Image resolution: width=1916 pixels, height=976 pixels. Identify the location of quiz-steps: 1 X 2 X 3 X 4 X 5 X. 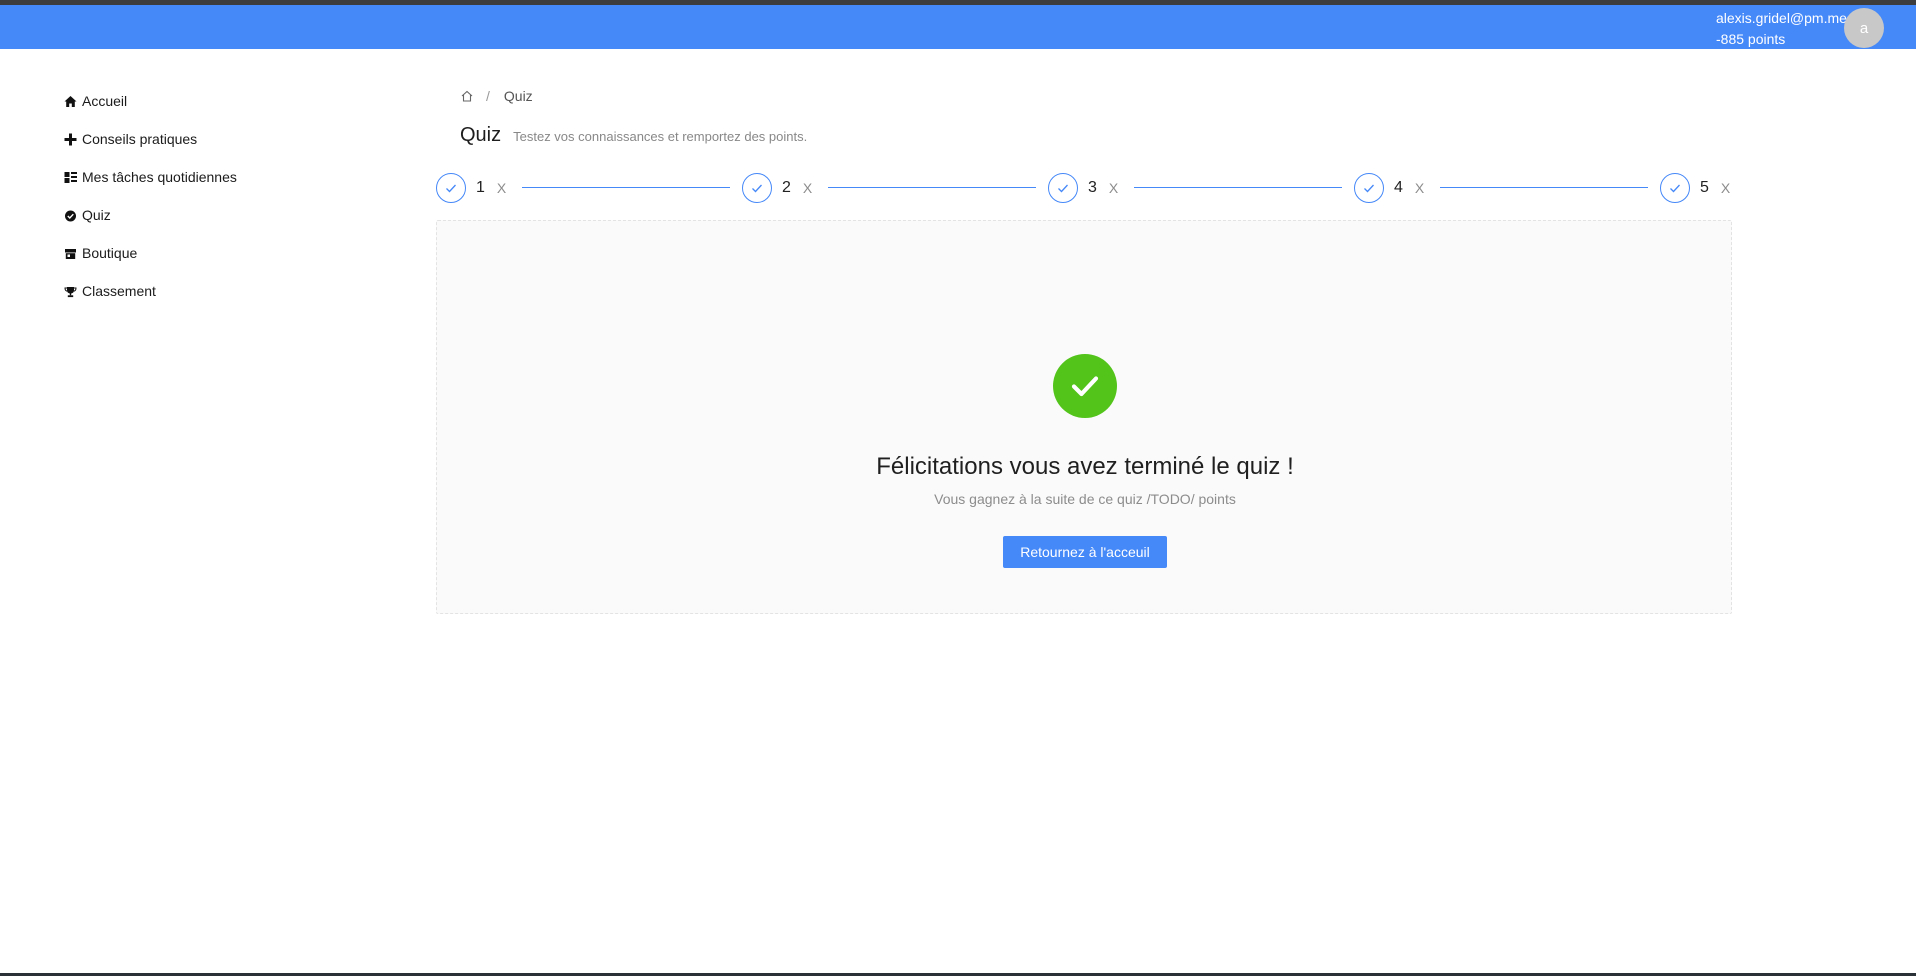
(1086, 188).